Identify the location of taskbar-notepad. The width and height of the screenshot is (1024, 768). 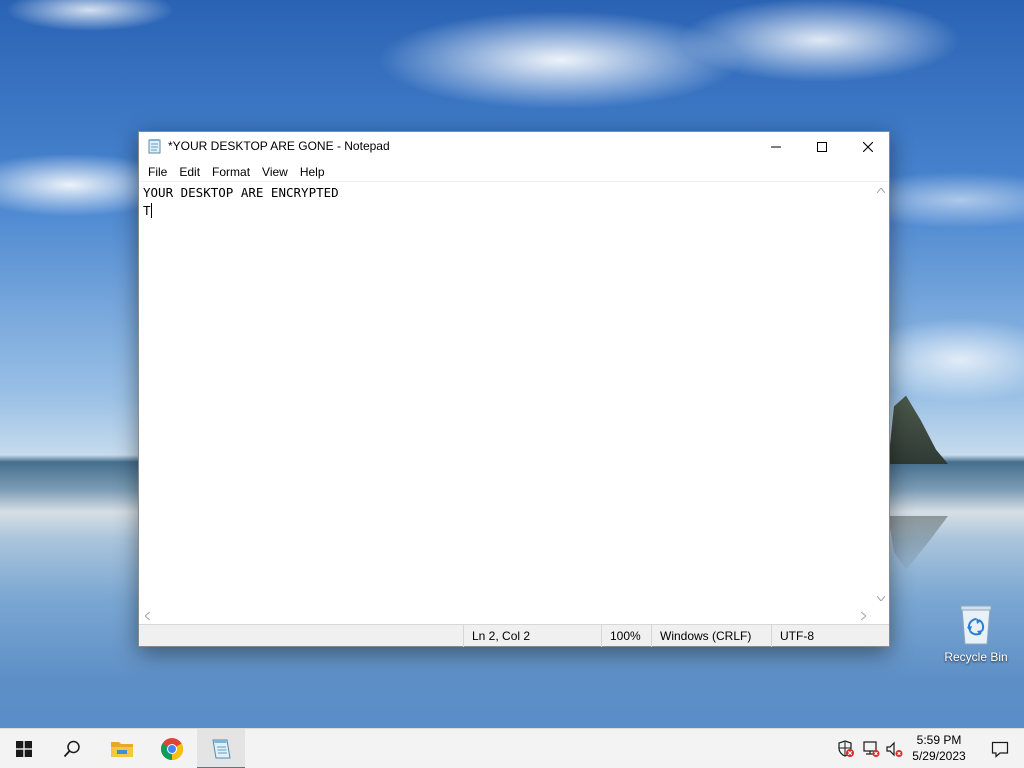
(221, 748).